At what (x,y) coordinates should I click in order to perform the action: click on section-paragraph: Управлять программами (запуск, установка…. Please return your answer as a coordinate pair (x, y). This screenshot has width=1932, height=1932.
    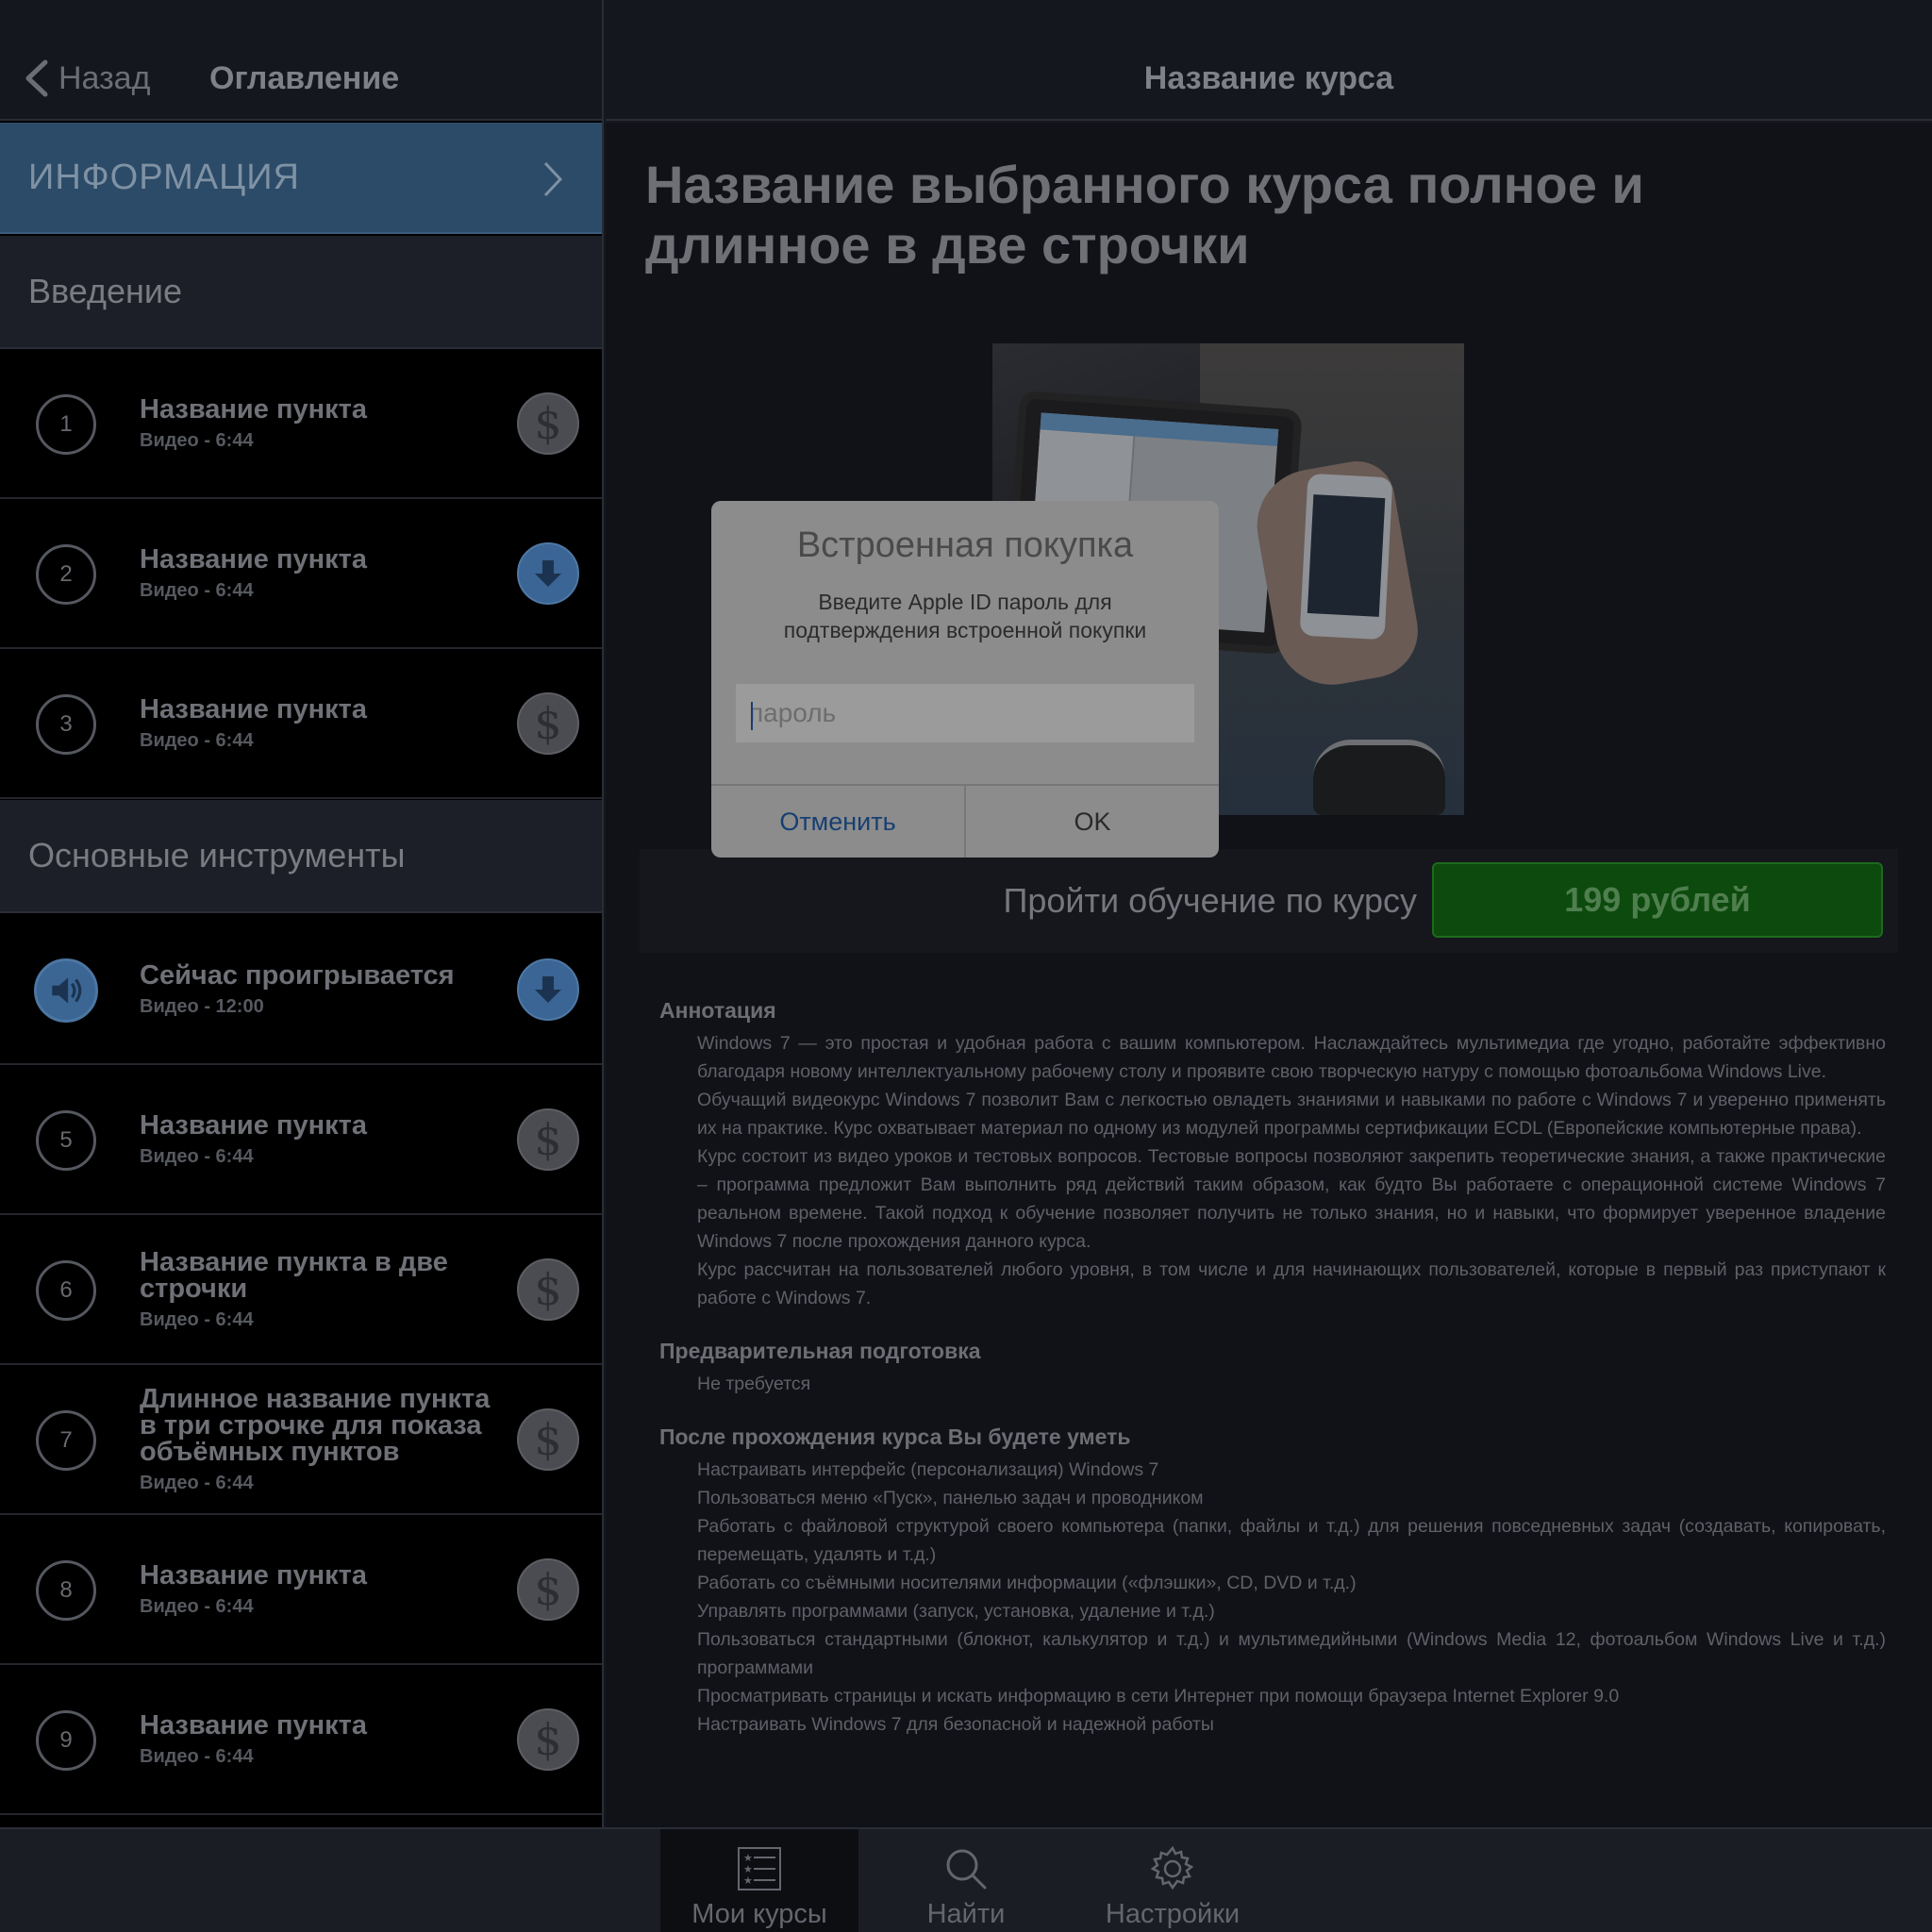
    Looking at the image, I should click on (956, 1611).